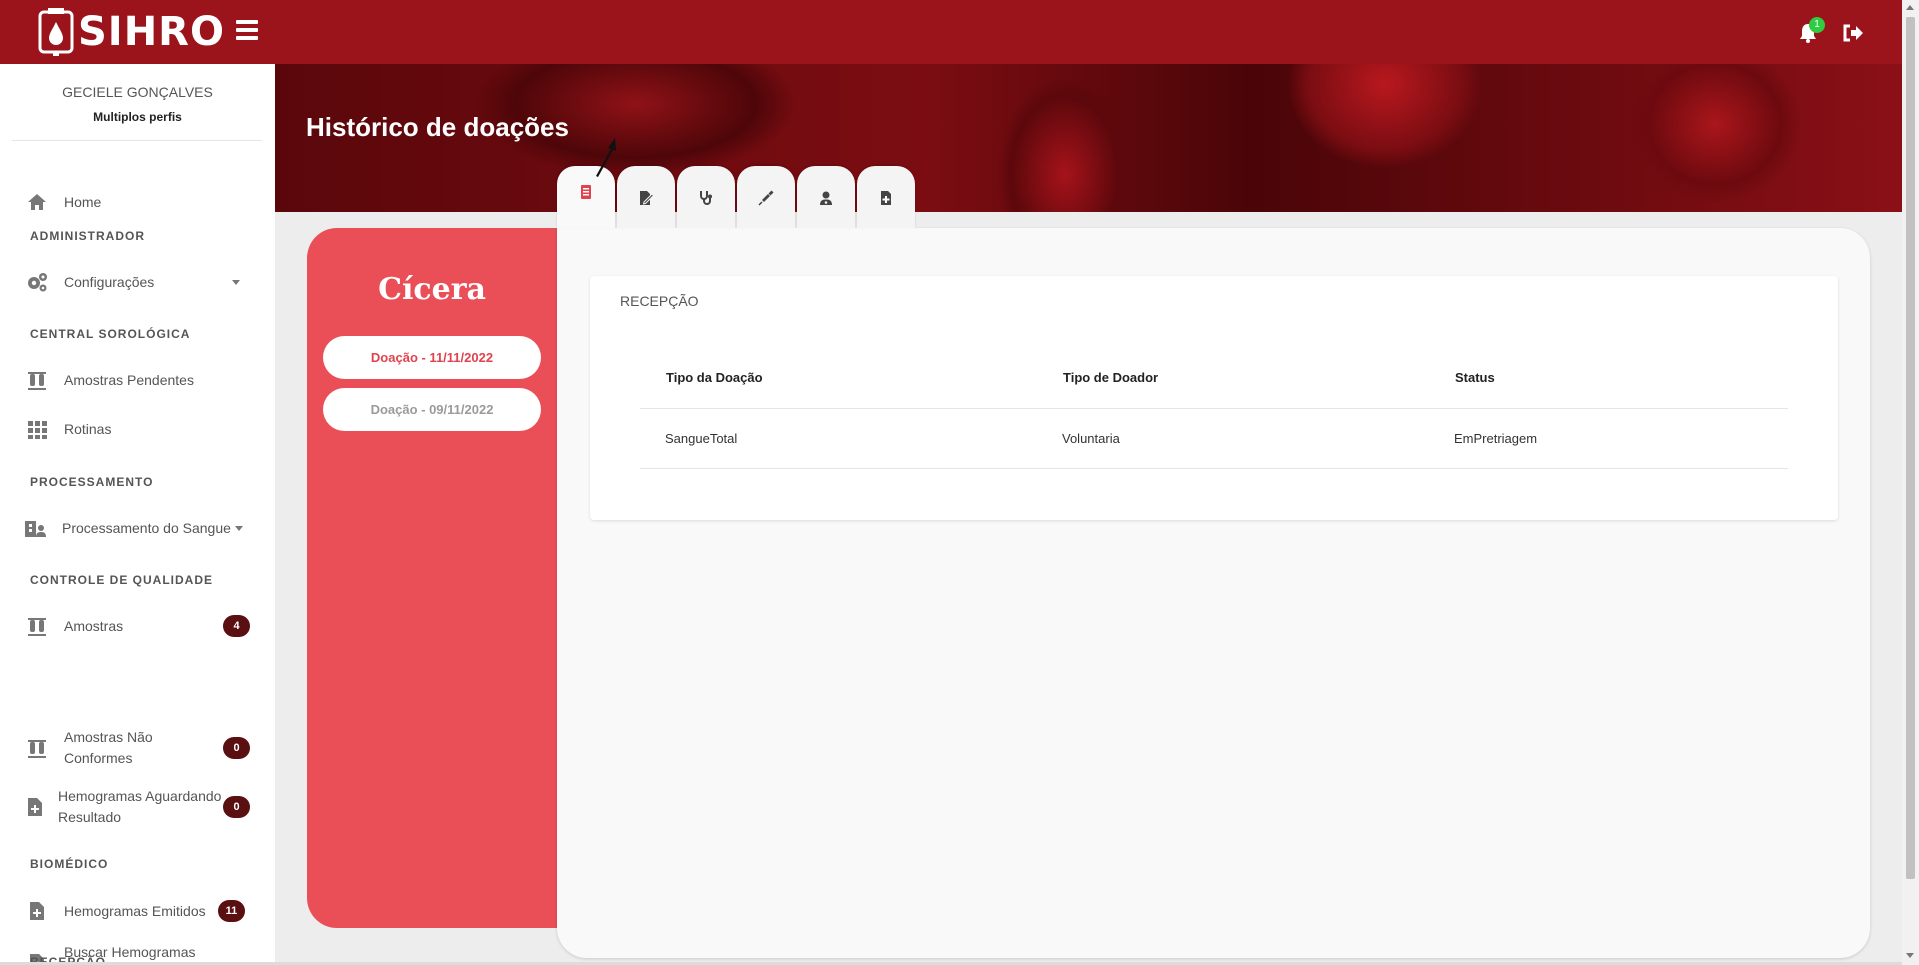 The height and width of the screenshot is (965, 1919). Describe the element at coordinates (236, 626) in the screenshot. I see `count-badge: 4` at that location.